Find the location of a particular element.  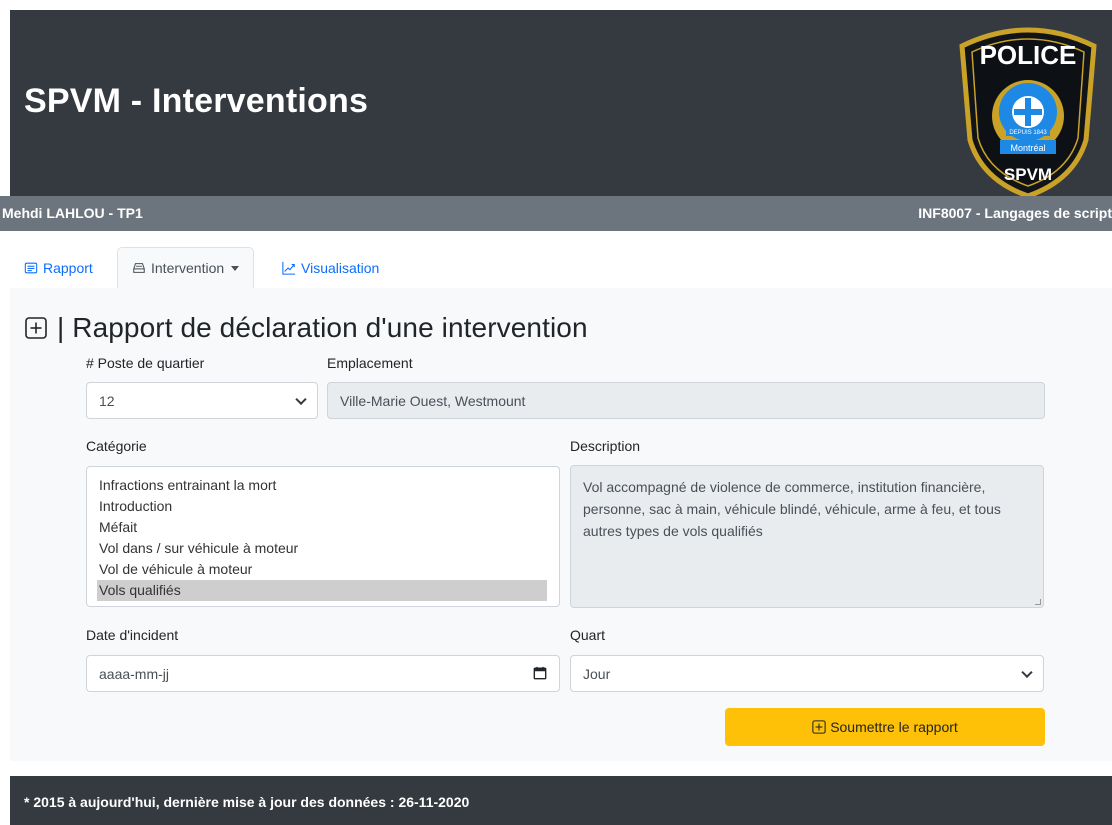

list-item: Introduction is located at coordinates (323, 506).